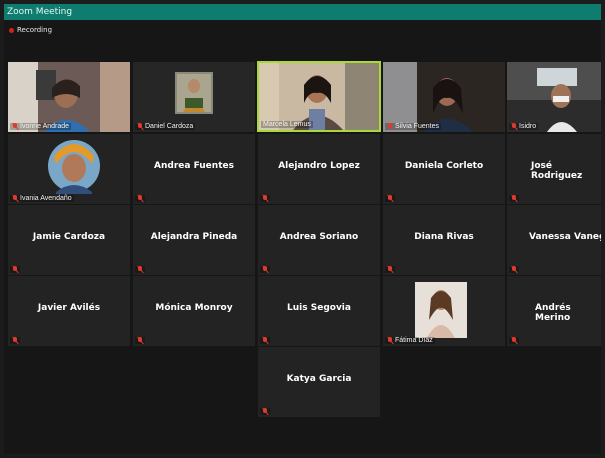  Describe the element at coordinates (319, 379) in the screenshot. I see `participant-name: Katya Garcia` at that location.